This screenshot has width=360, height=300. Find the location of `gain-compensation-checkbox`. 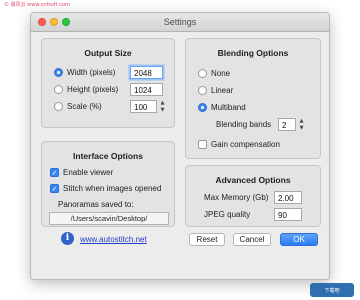

gain-compensation-checkbox is located at coordinates (202, 144).